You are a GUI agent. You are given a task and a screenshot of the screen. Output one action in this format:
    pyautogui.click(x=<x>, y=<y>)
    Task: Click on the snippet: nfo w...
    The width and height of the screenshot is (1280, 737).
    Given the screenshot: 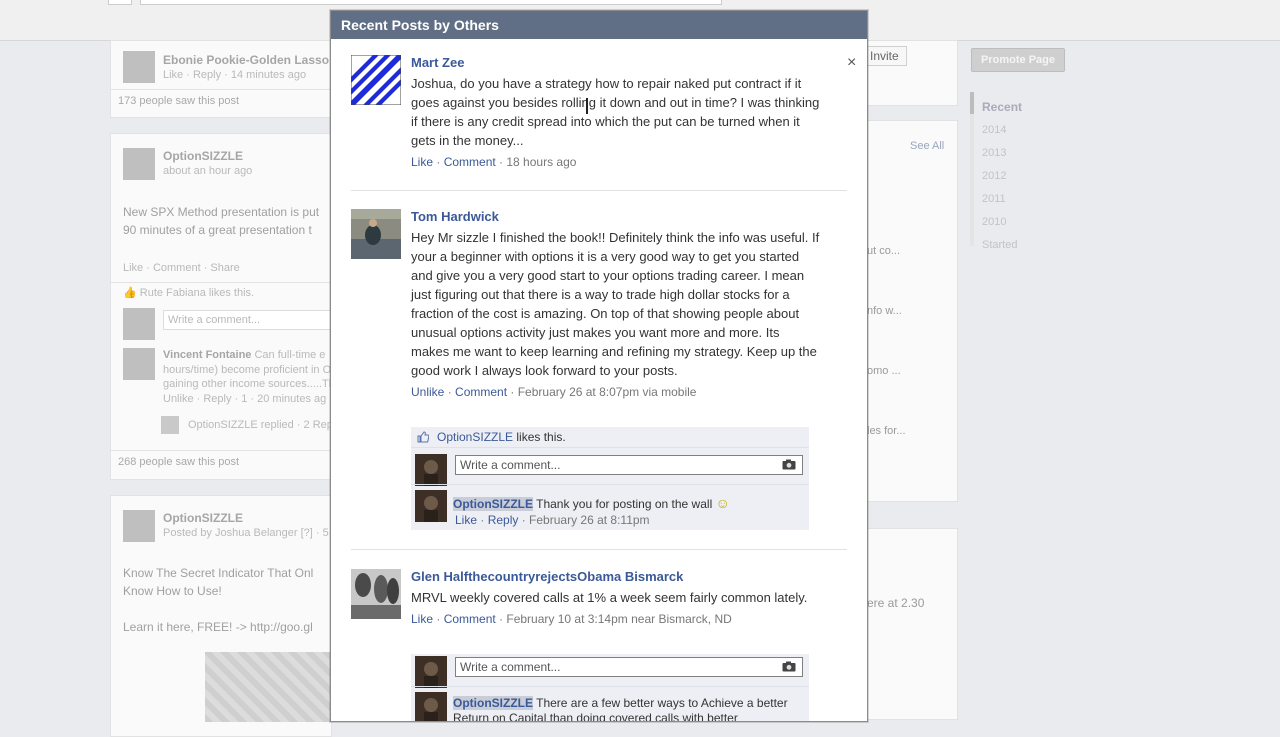 What is the action you would take?
    pyautogui.click(x=884, y=311)
    